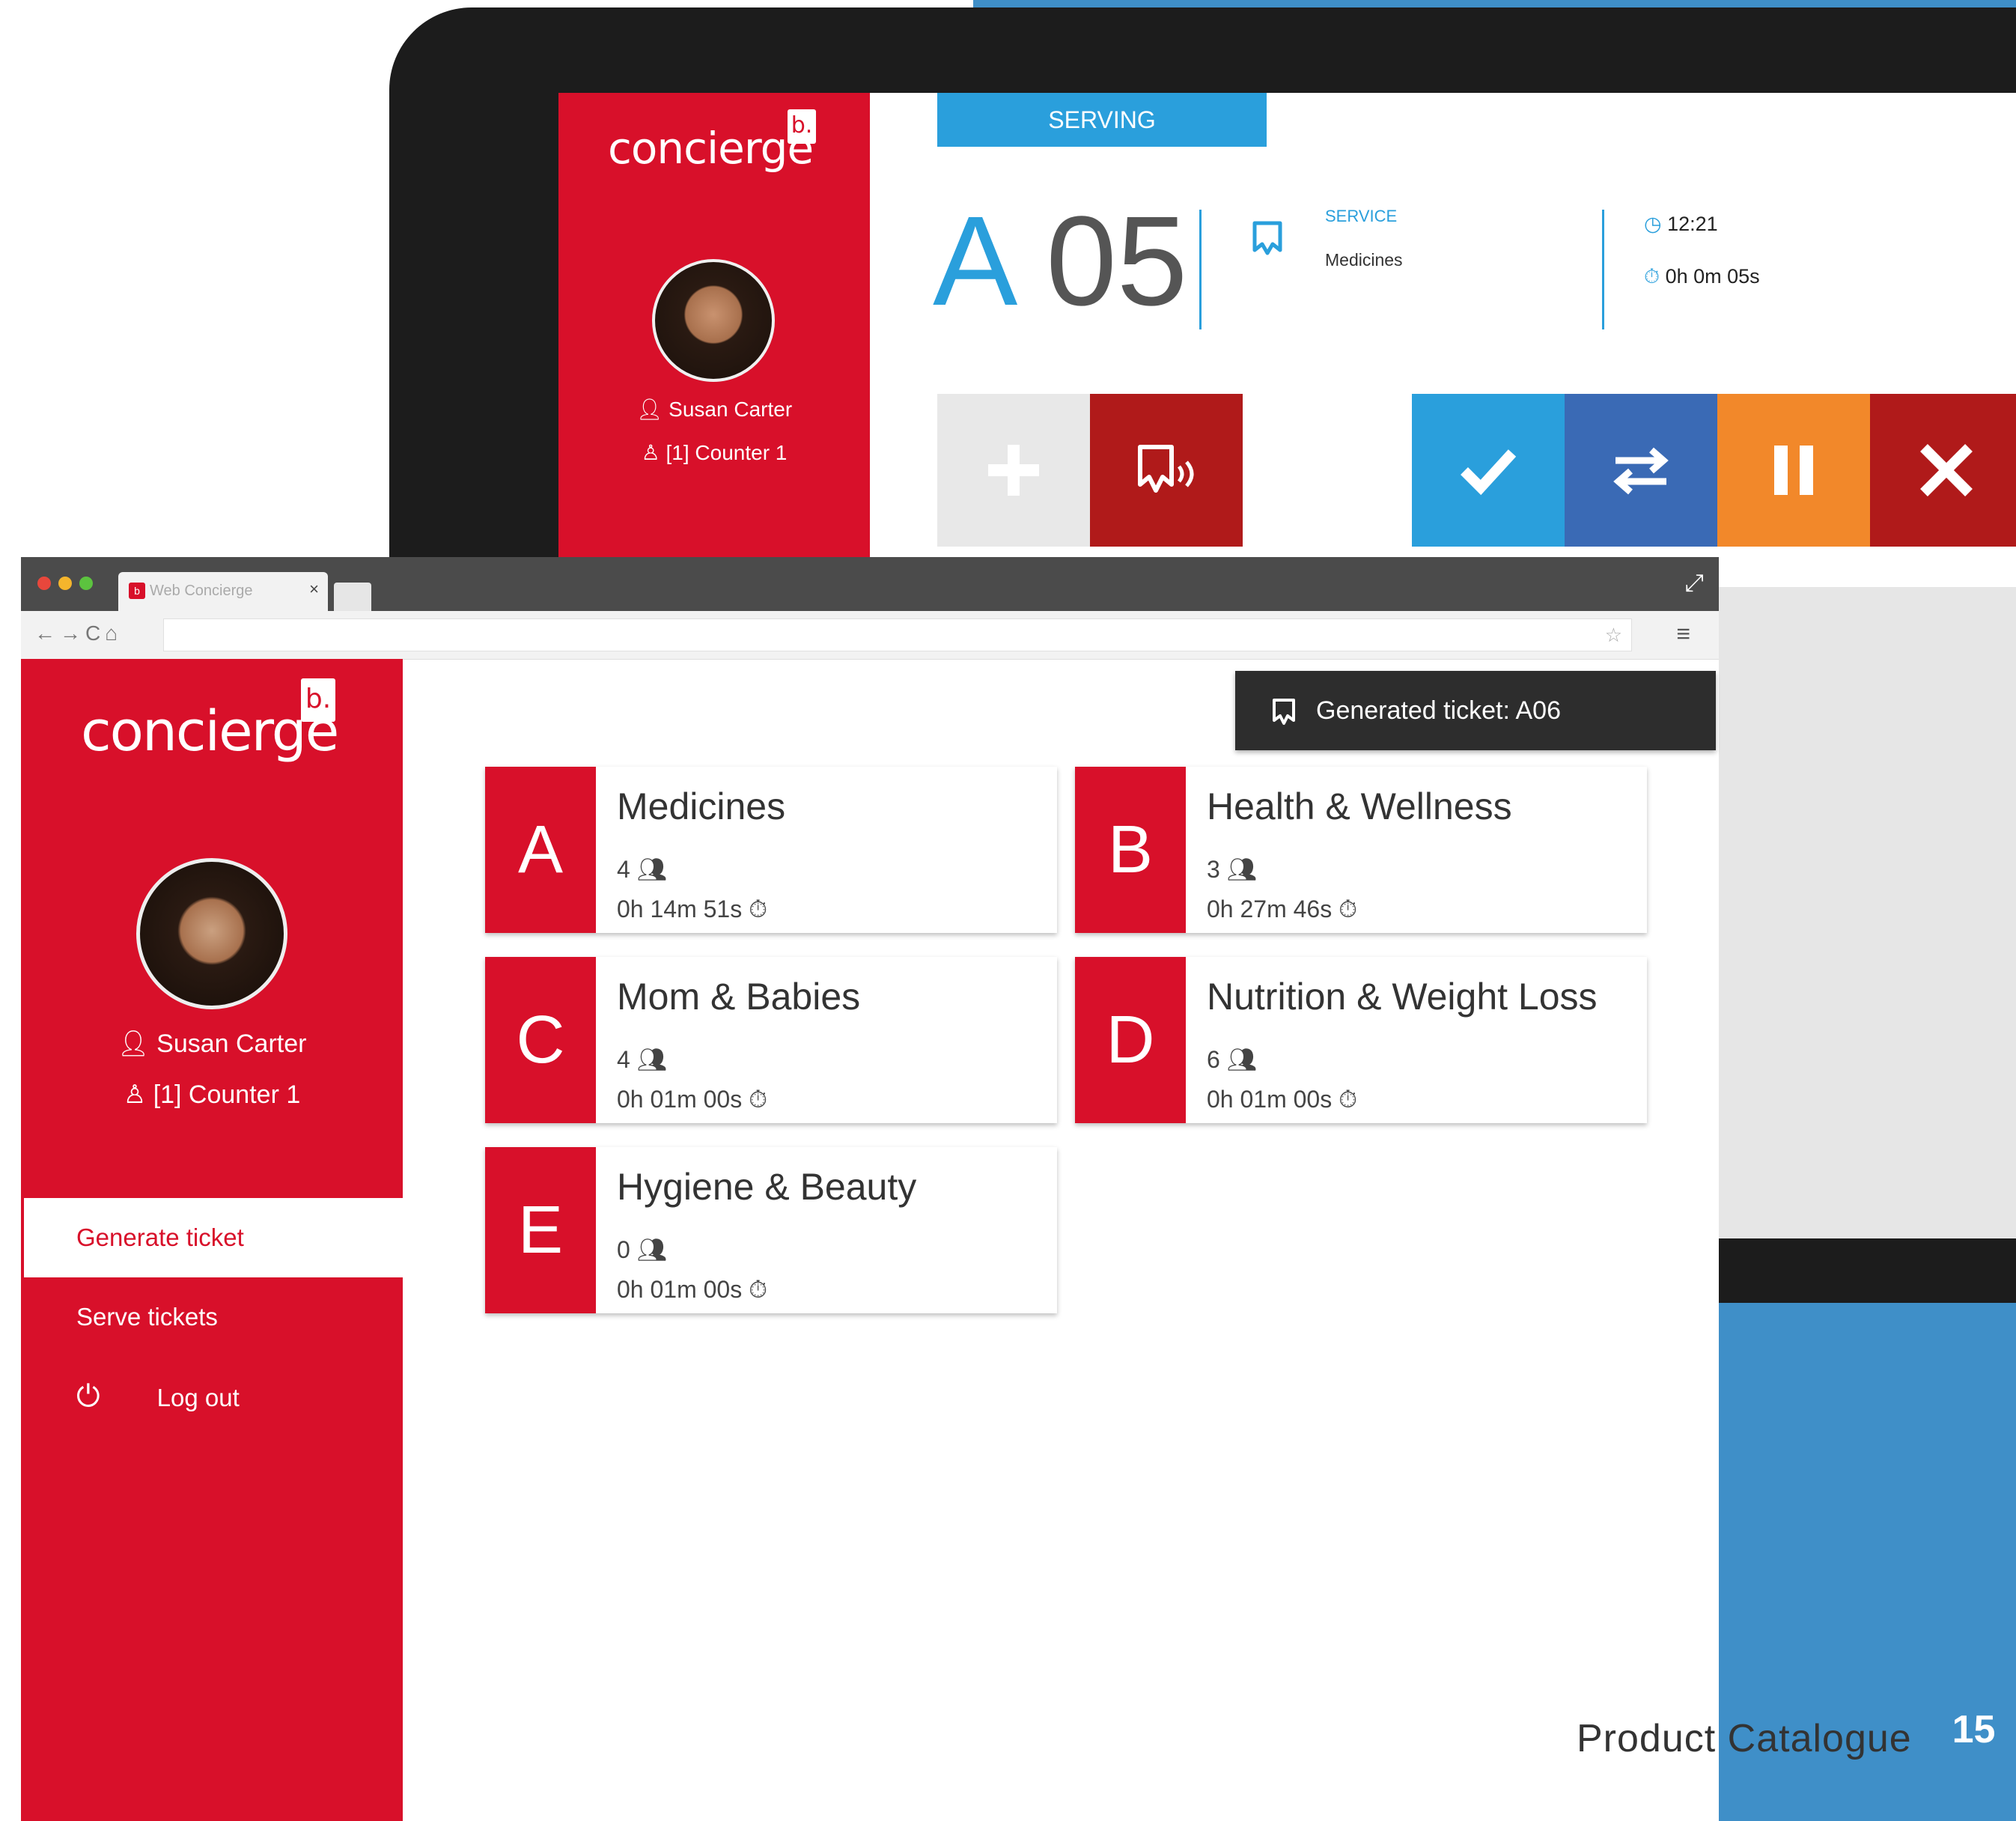  I want to click on counter-text: [1] Counter 1, so click(727, 452).